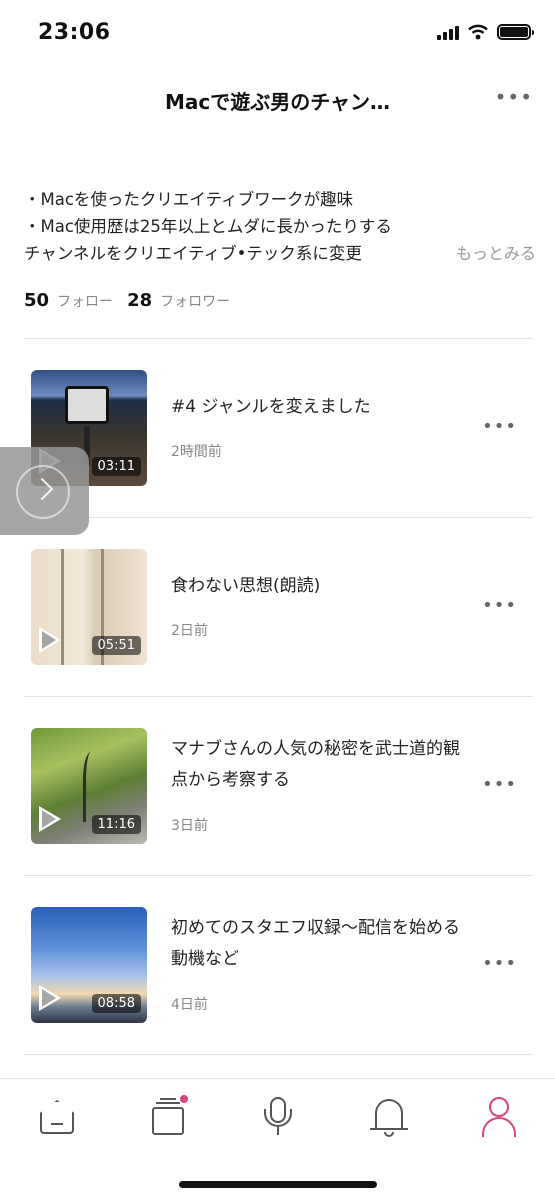  I want to click on episode-thumbnail: 08:58, so click(89, 965).